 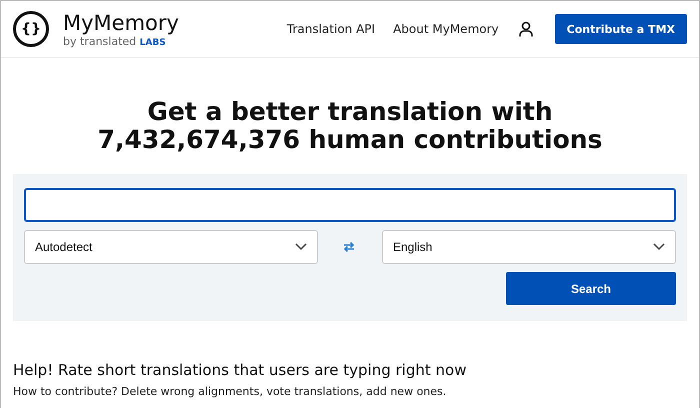 What do you see at coordinates (171, 247) in the screenshot?
I see `source-language-select: Autodetect` at bounding box center [171, 247].